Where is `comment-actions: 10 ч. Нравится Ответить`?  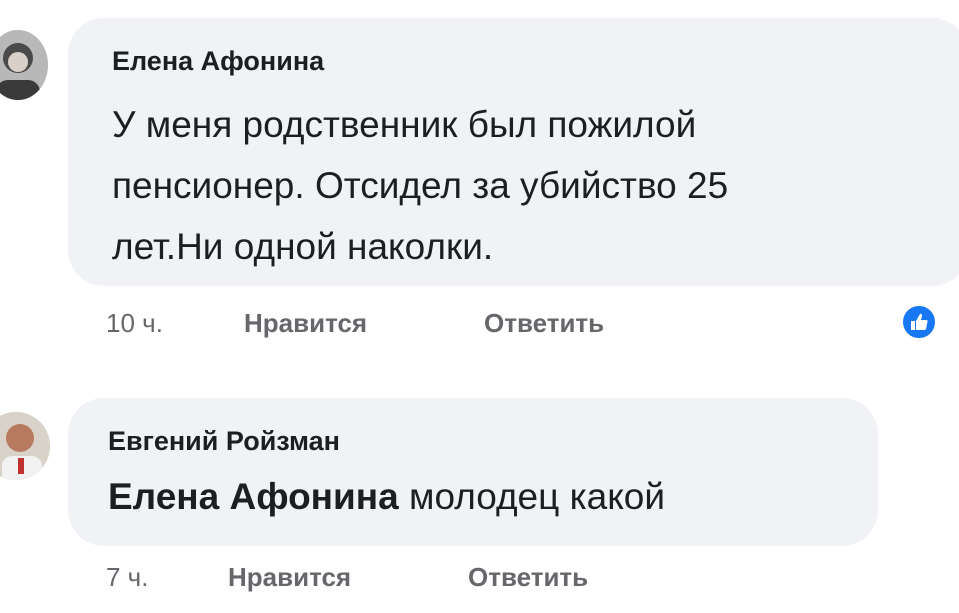 comment-actions: 10 ч. Нравится Ответить is located at coordinates (456, 325).